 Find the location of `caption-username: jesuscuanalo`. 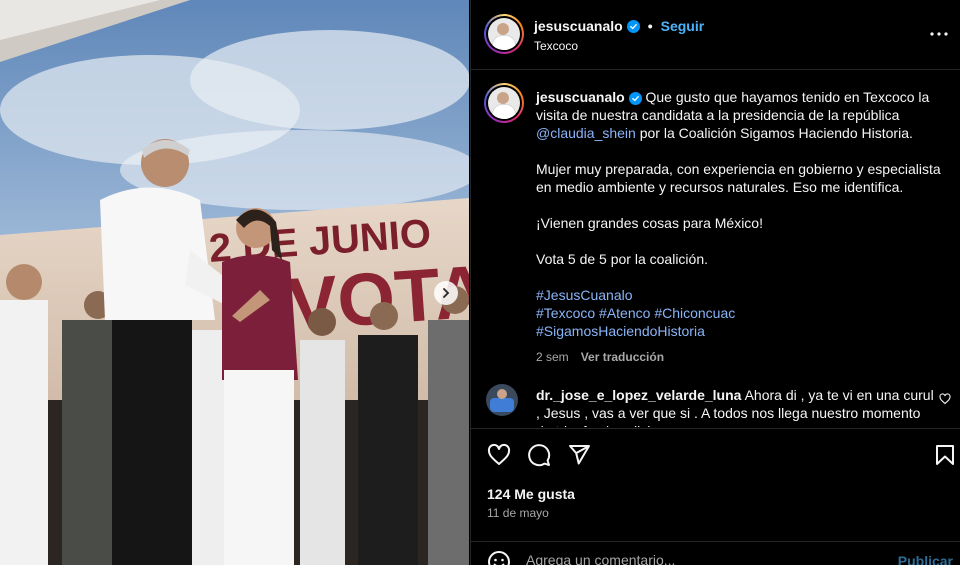

caption-username: jesuscuanalo is located at coordinates (580, 97).